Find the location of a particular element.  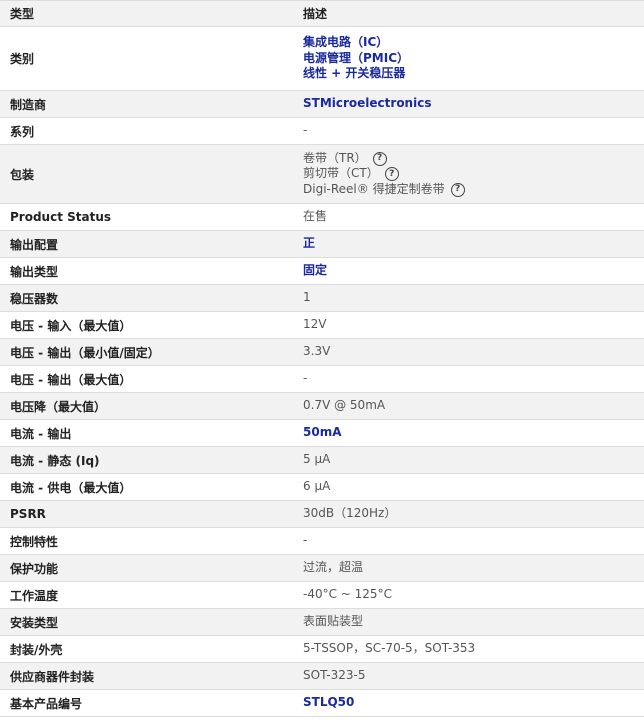

spec-label: 电压降（最大值） is located at coordinates (58, 406).